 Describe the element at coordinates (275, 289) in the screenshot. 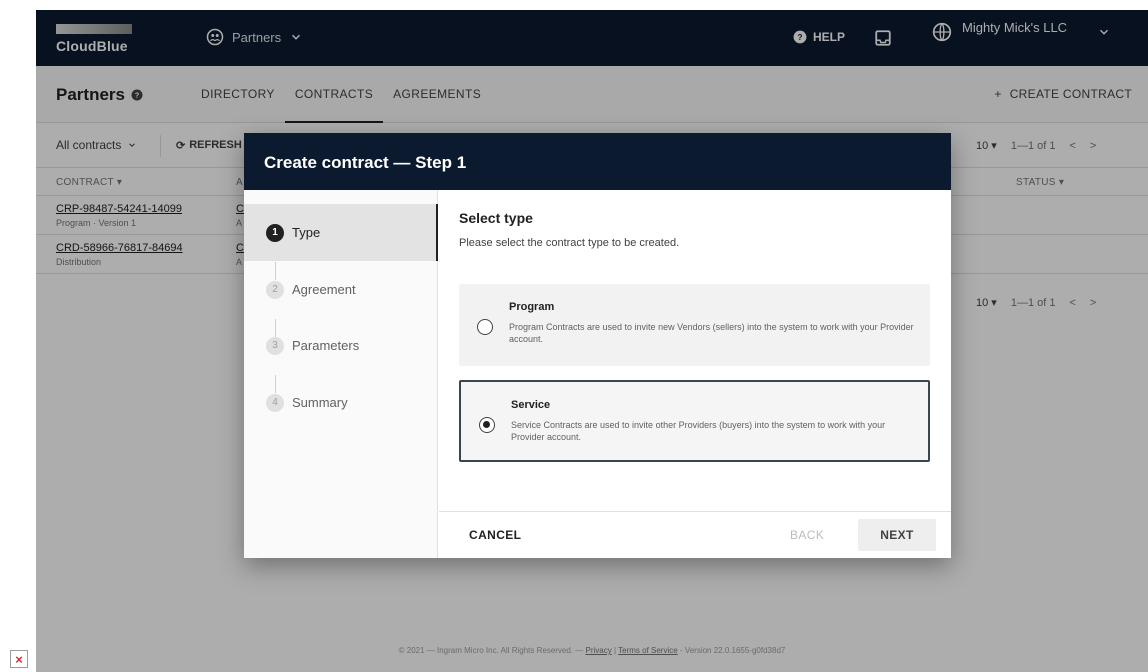

I see `step-number: 2` at that location.